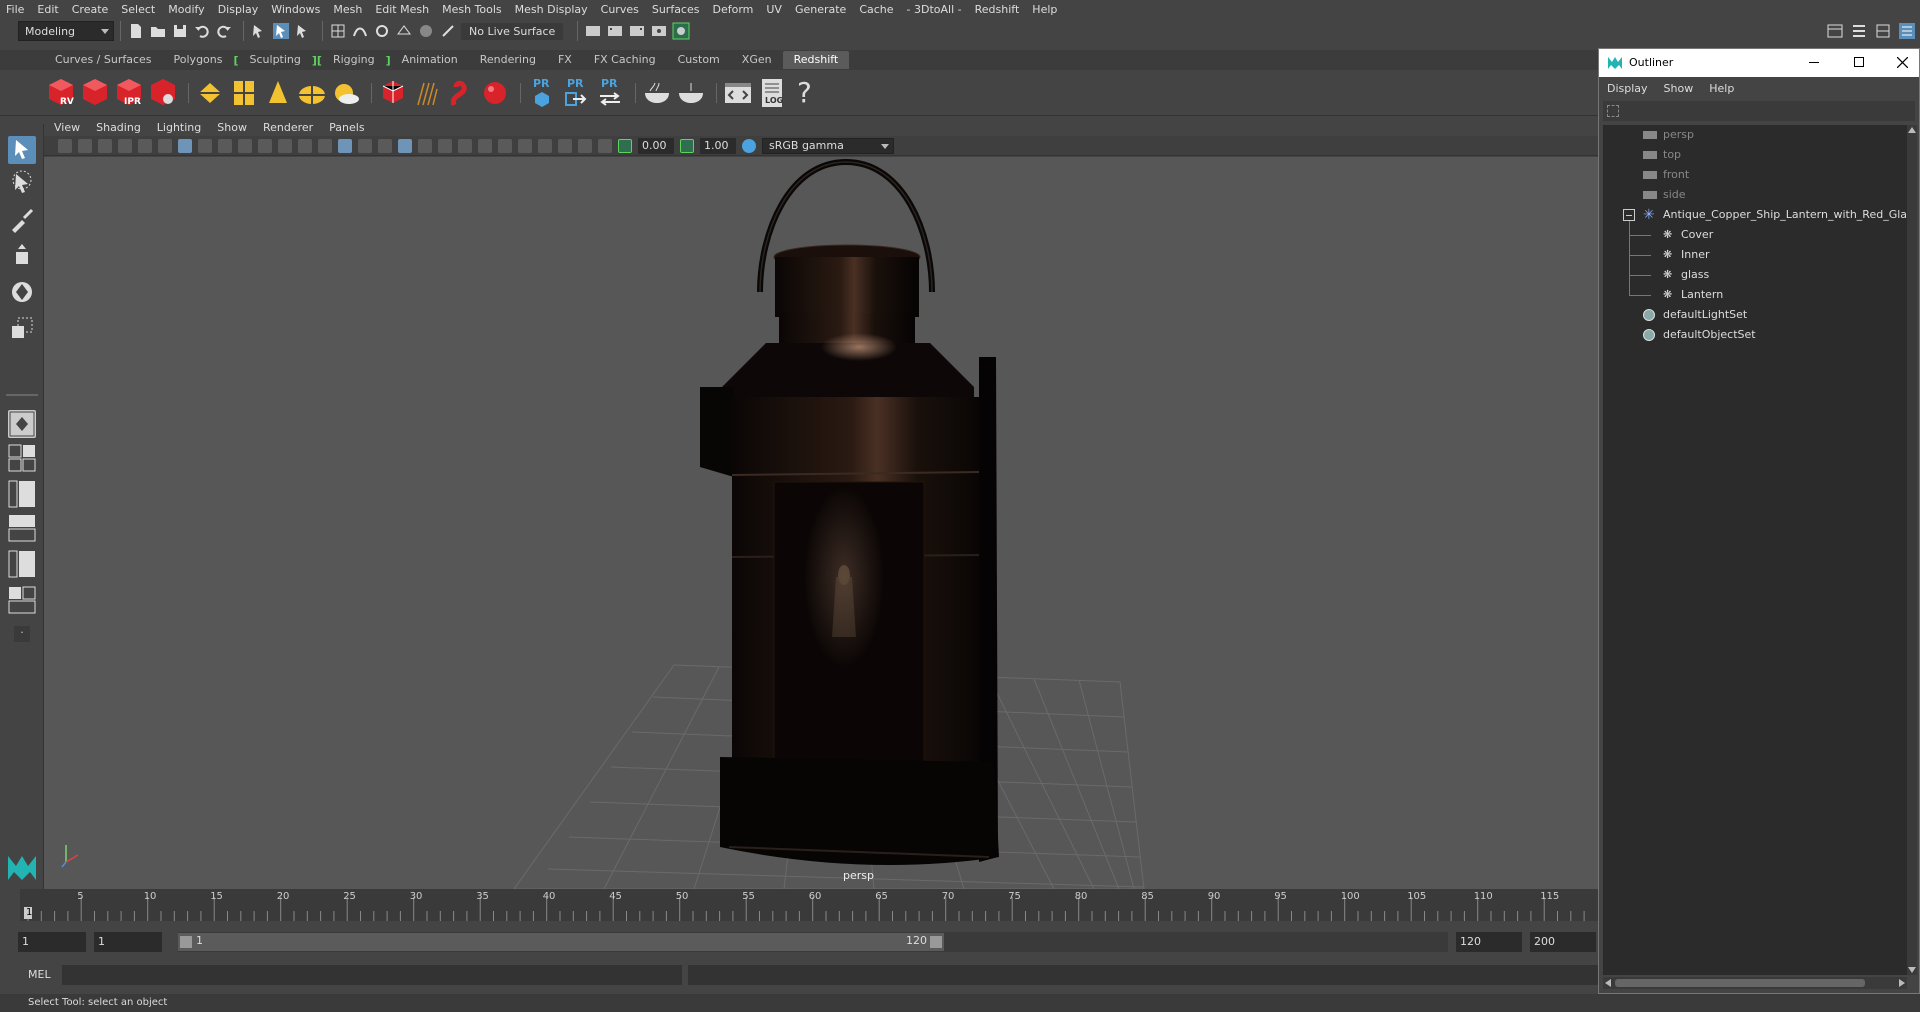 Image resolution: width=1920 pixels, height=1012 pixels. What do you see at coordinates (732, 9) in the screenshot?
I see `menu-deform: Deform` at bounding box center [732, 9].